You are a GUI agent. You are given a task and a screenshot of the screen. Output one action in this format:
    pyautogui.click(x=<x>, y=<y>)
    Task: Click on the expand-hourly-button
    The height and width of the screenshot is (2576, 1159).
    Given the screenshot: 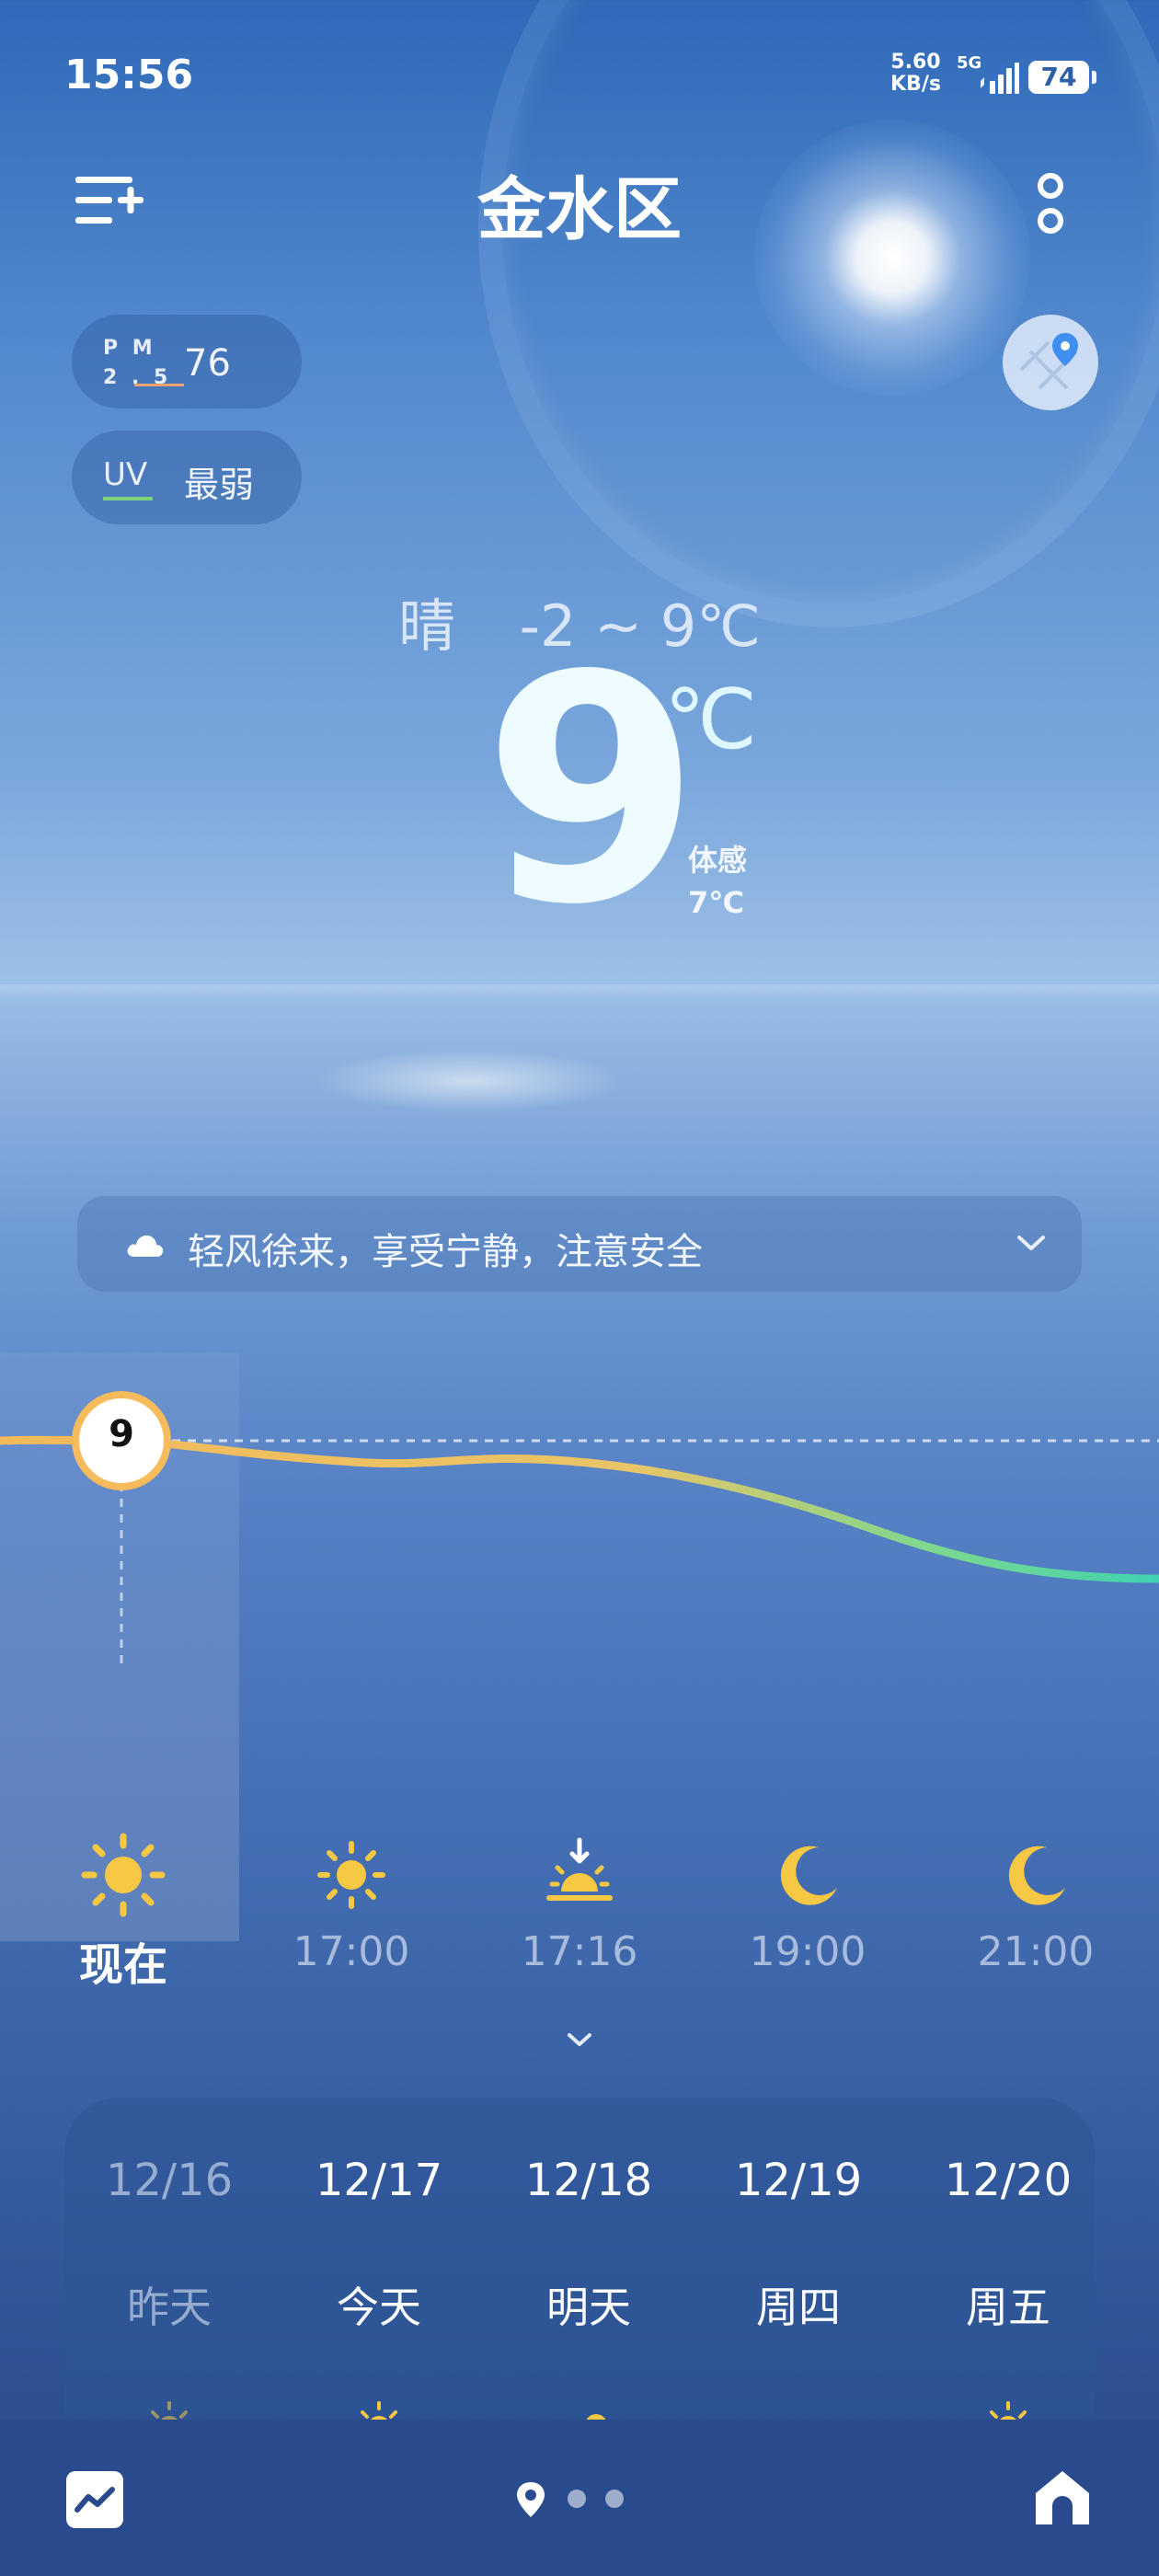 What is the action you would take?
    pyautogui.click(x=579, y=2039)
    